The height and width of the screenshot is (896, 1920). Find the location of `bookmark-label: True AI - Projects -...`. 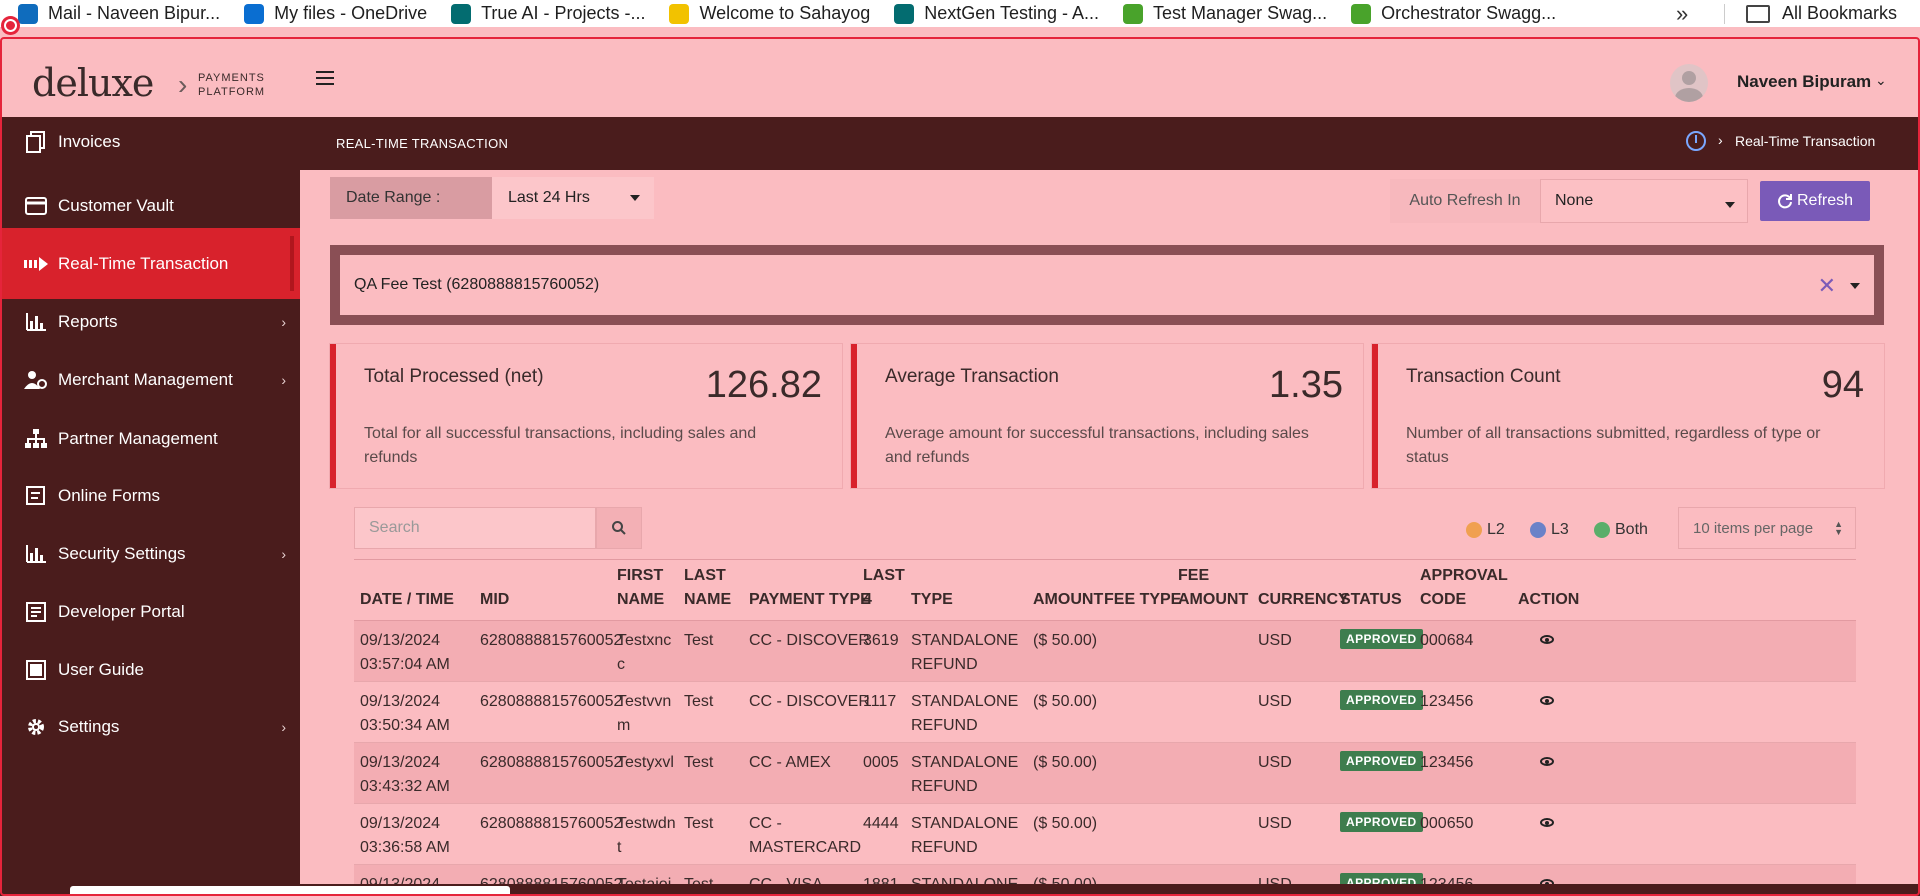

bookmark-label: True AI - Projects -... is located at coordinates (563, 13).